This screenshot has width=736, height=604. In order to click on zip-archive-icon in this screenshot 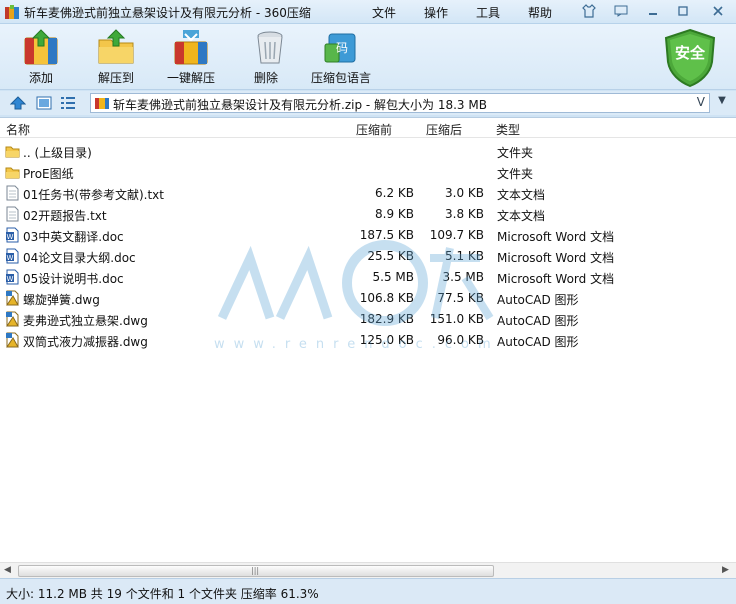, I will do `click(102, 103)`.